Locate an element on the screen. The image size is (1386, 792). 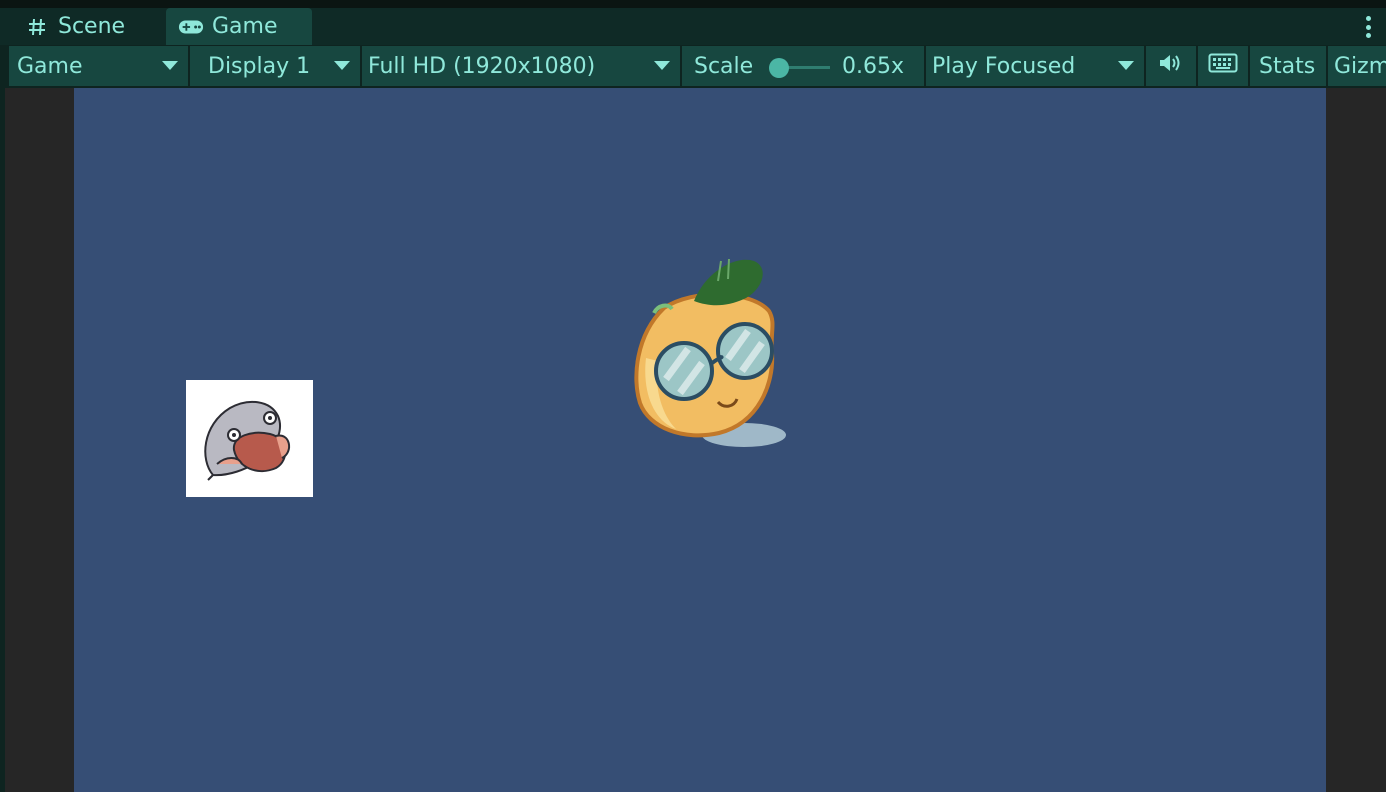
lemon-character-sprite is located at coordinates (710, 352).